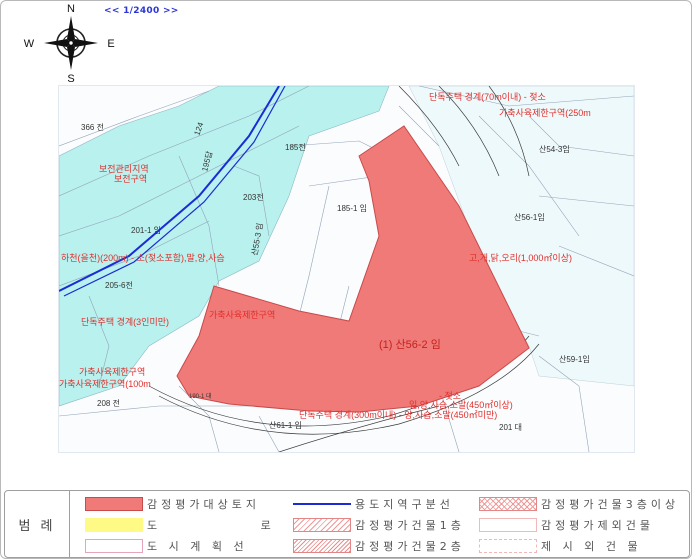  I want to click on zone-text: 가축사육제한구역(100m, so click(105, 384).